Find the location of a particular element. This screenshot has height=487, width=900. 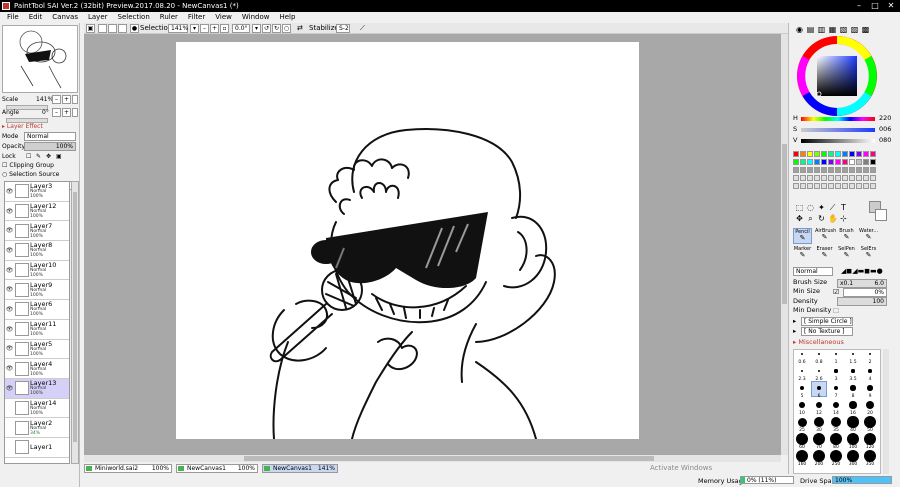

invert-selection-button is located at coordinates (112, 28).